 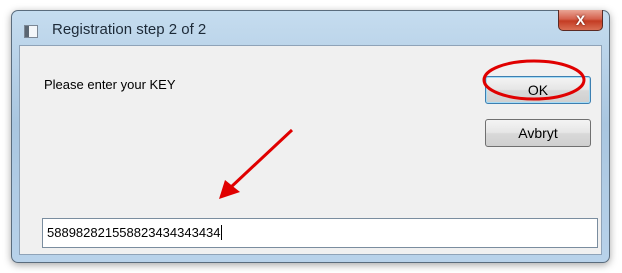 I want to click on highlight-circle, so click(x=534, y=80).